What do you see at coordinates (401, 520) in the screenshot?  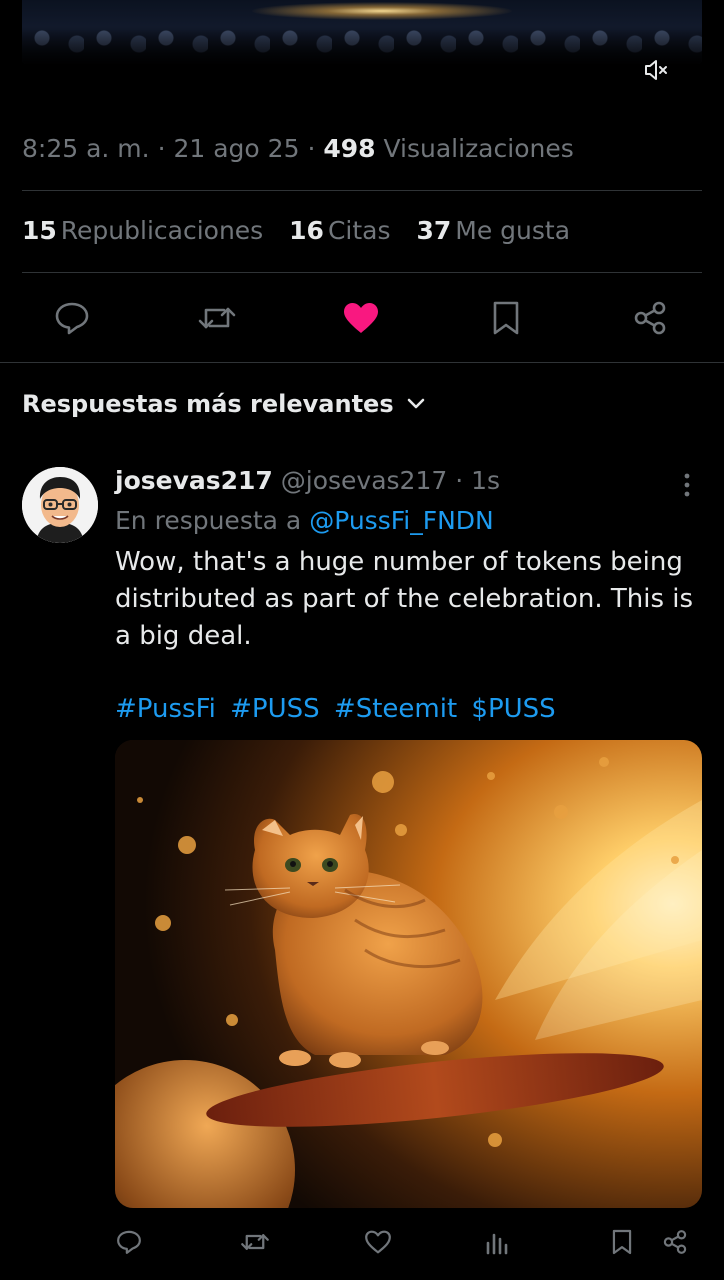 I see `reply-to-mention: @PussFi_FNDN` at bounding box center [401, 520].